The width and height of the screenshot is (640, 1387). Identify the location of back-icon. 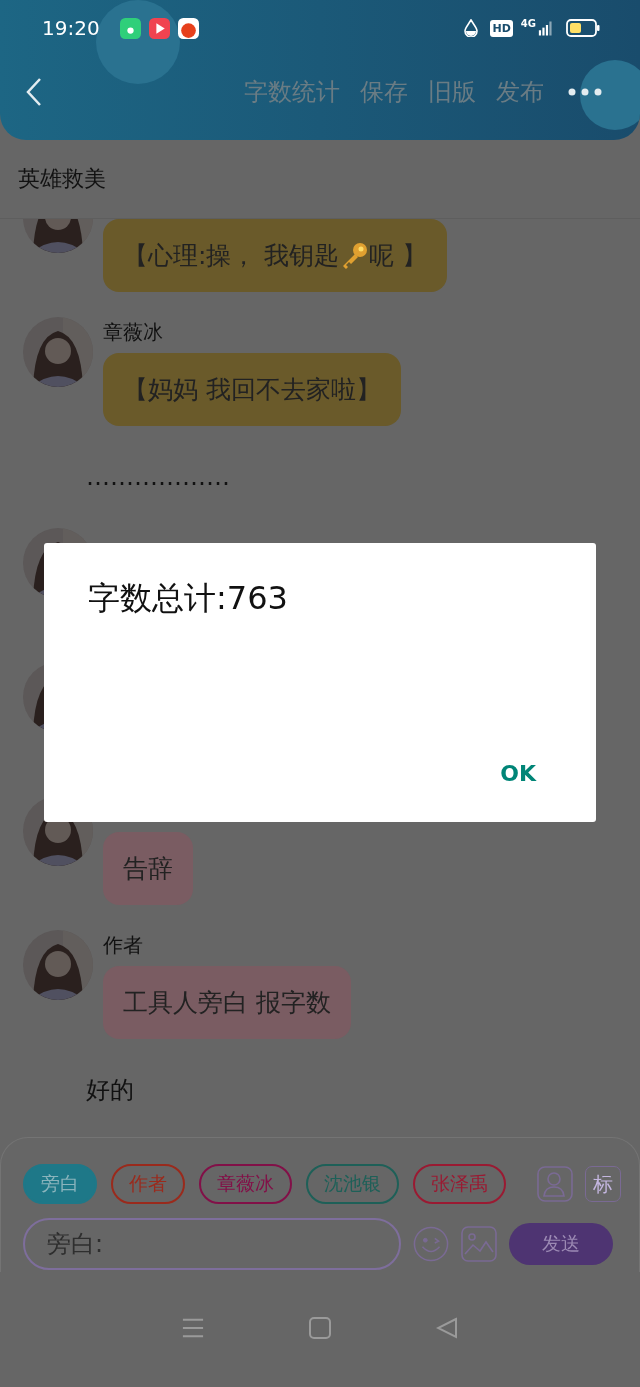
(34, 92).